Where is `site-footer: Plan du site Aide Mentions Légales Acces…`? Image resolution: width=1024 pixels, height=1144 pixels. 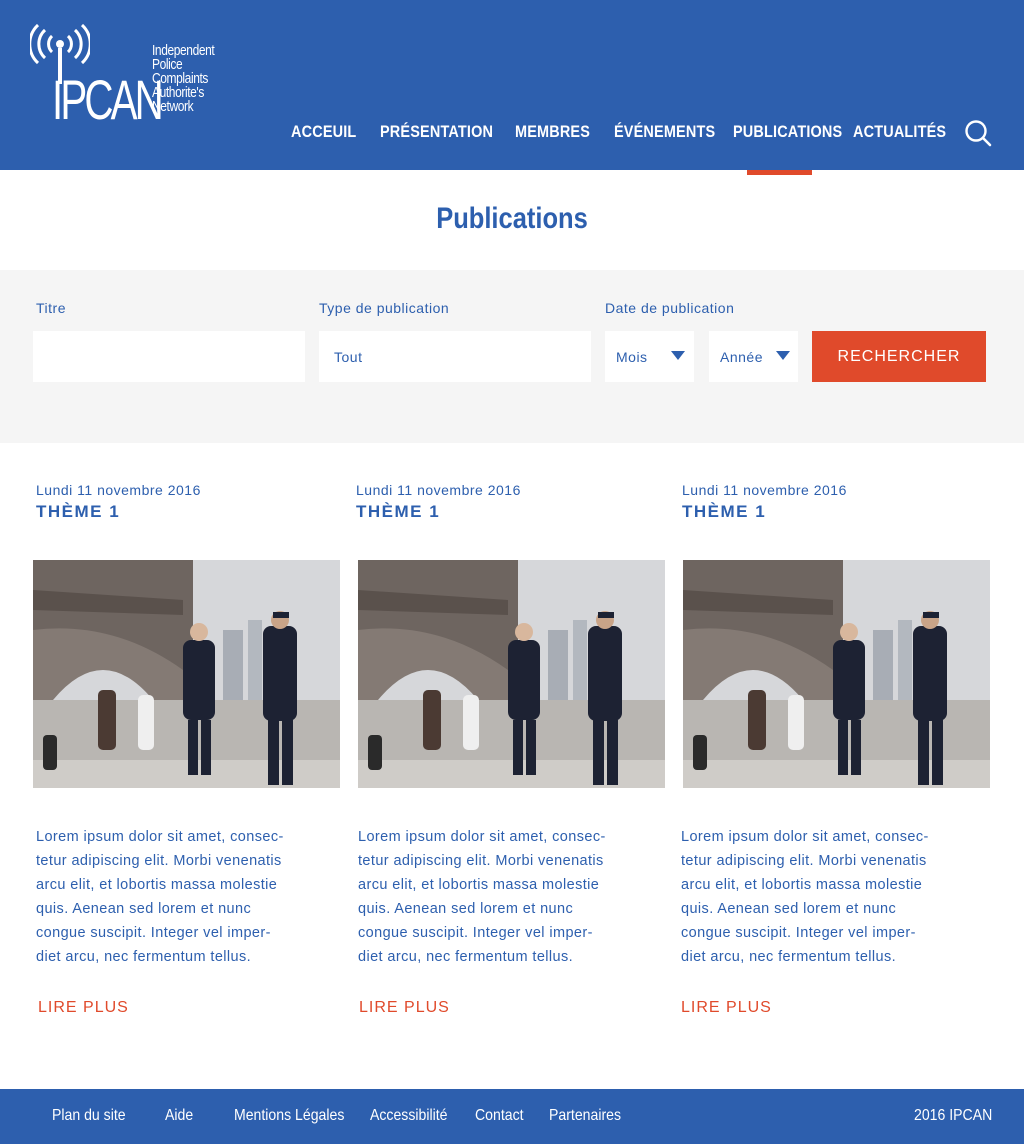 site-footer: Plan du site Aide Mentions Légales Acces… is located at coordinates (512, 1116).